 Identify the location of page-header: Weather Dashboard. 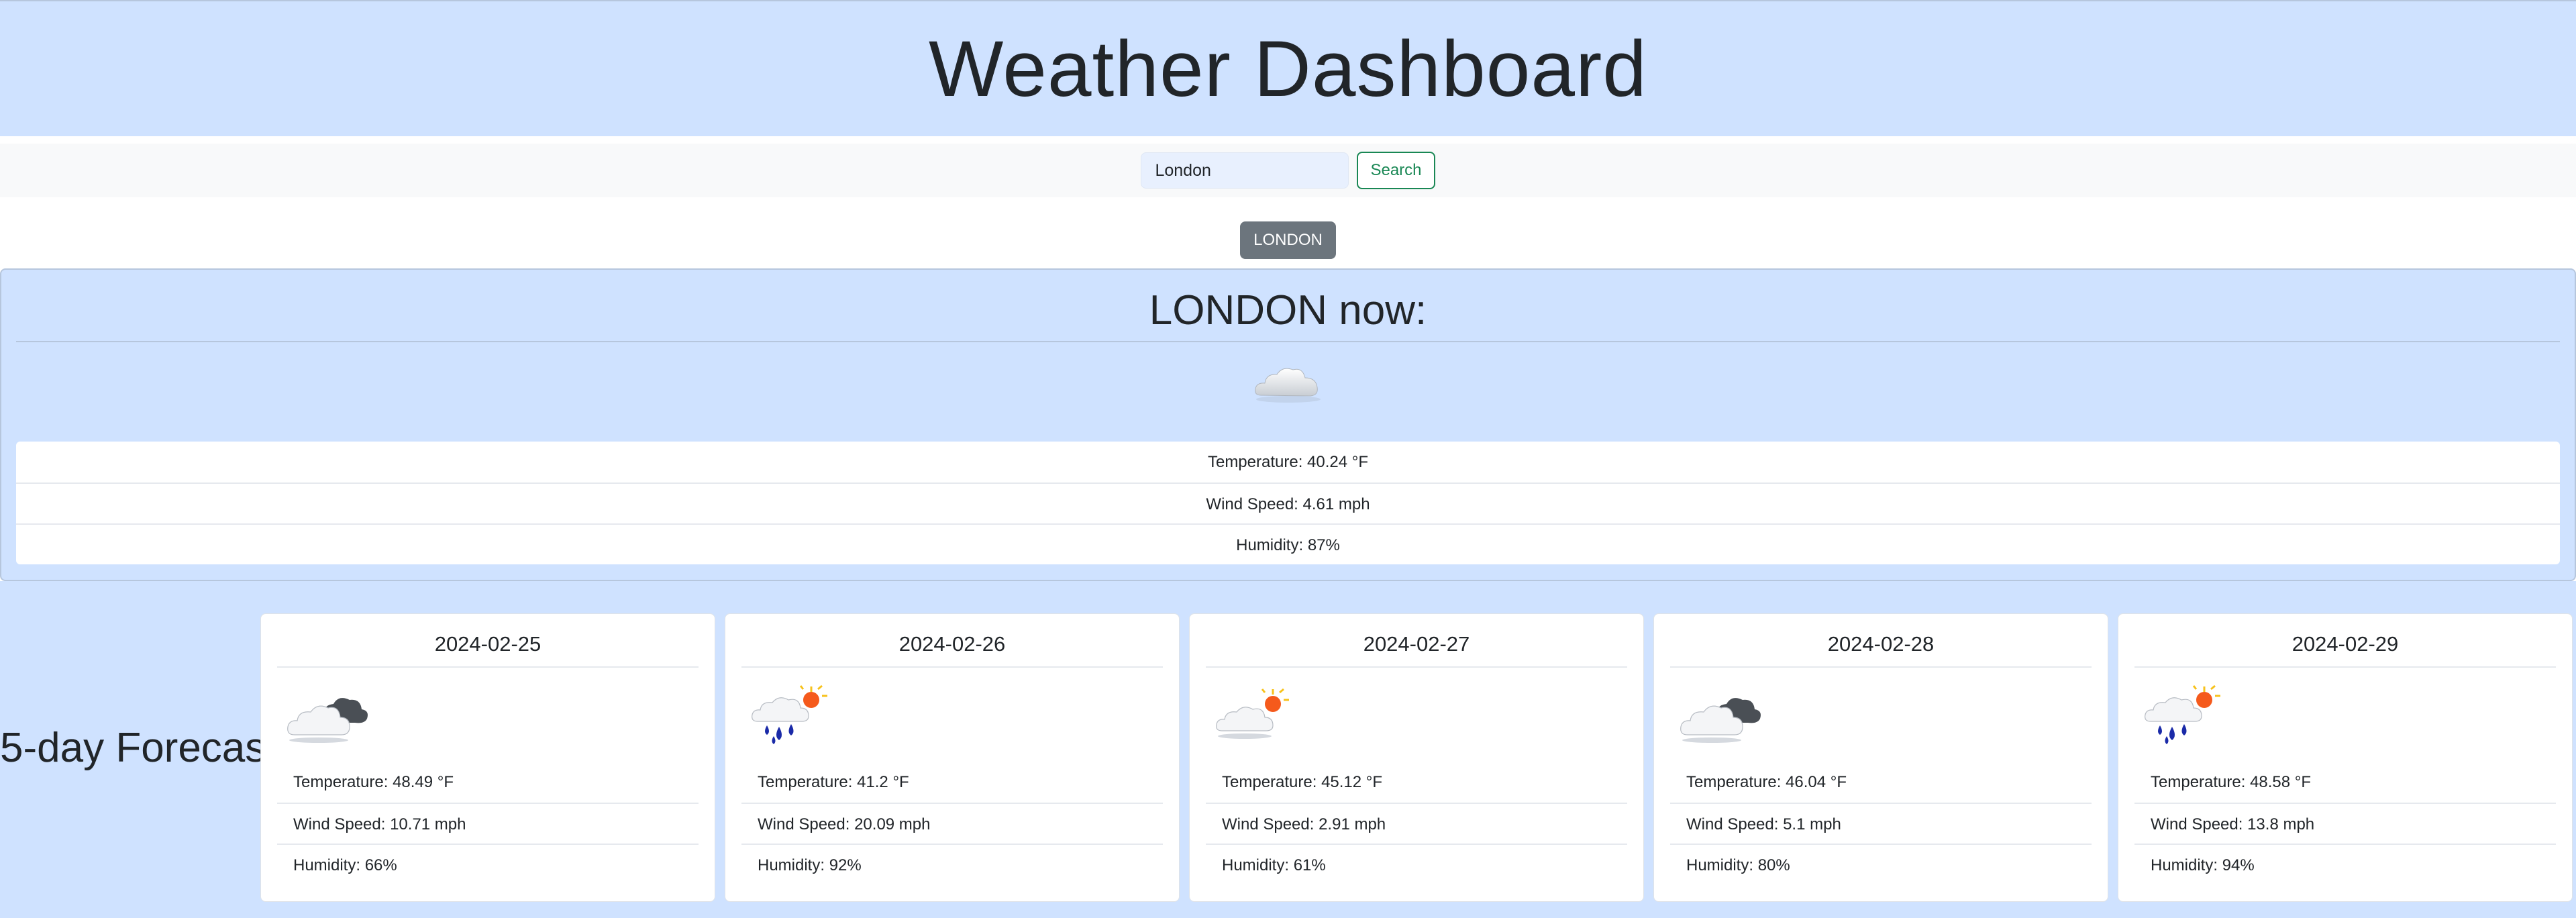
(1288, 68).